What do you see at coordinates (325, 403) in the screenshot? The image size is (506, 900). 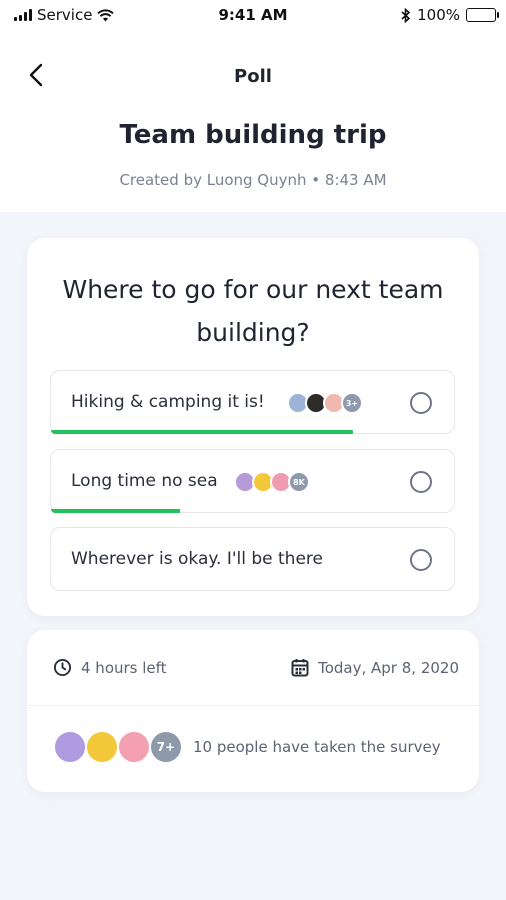 I see `voter-avatars: 3+` at bounding box center [325, 403].